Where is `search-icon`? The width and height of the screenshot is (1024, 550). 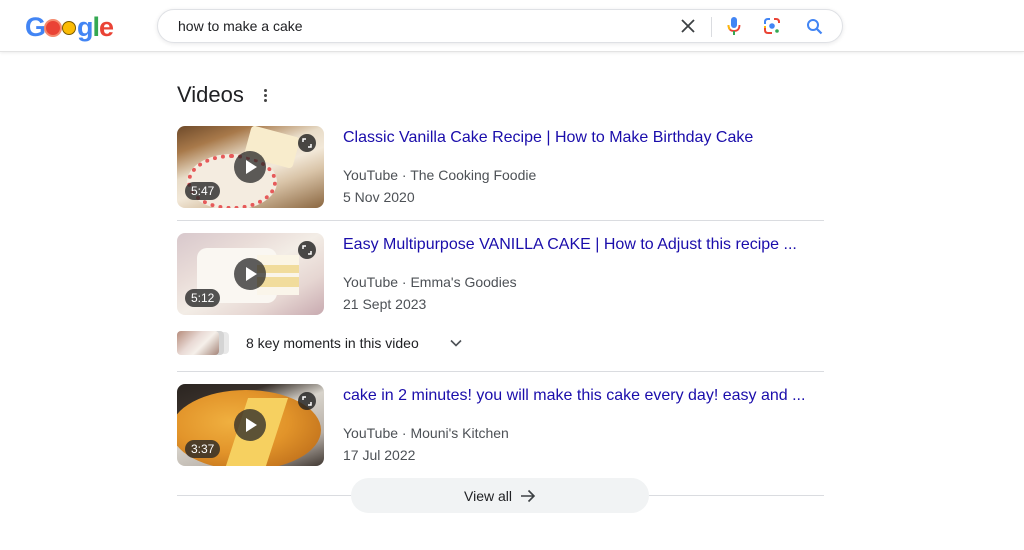 search-icon is located at coordinates (814, 26).